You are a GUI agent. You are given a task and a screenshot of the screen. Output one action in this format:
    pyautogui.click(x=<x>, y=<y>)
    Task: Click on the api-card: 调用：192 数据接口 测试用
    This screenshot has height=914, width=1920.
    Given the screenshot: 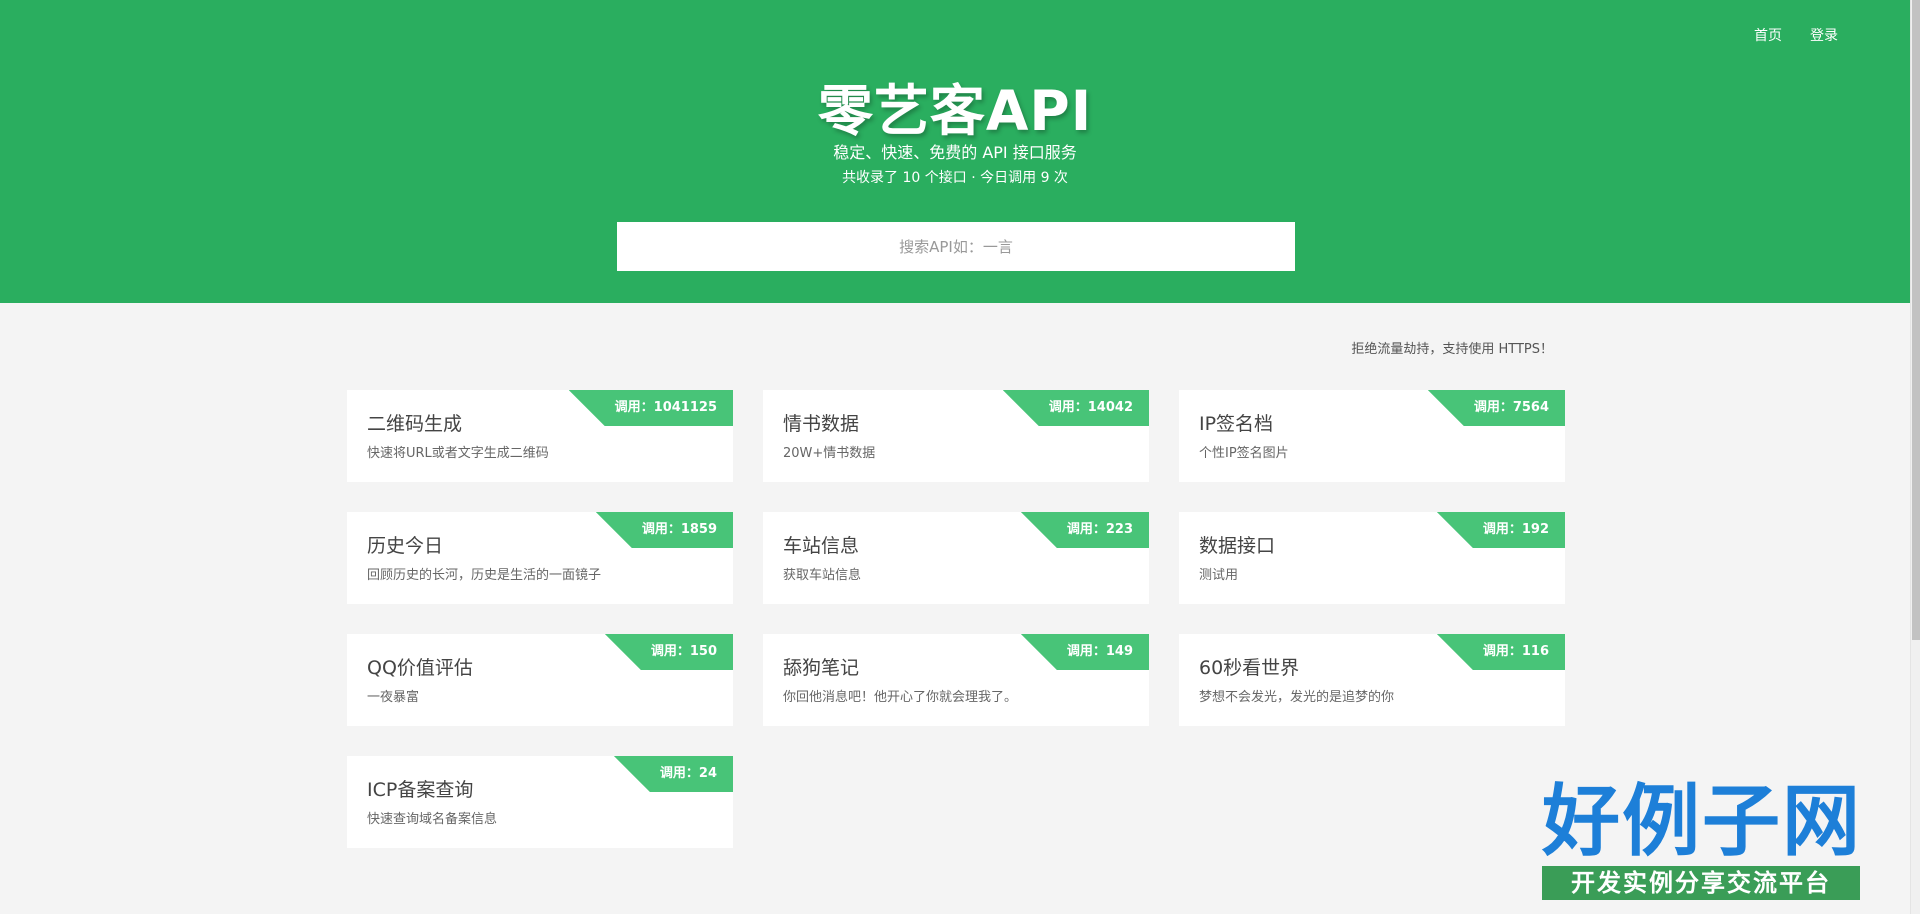 What is the action you would take?
    pyautogui.click(x=1372, y=558)
    